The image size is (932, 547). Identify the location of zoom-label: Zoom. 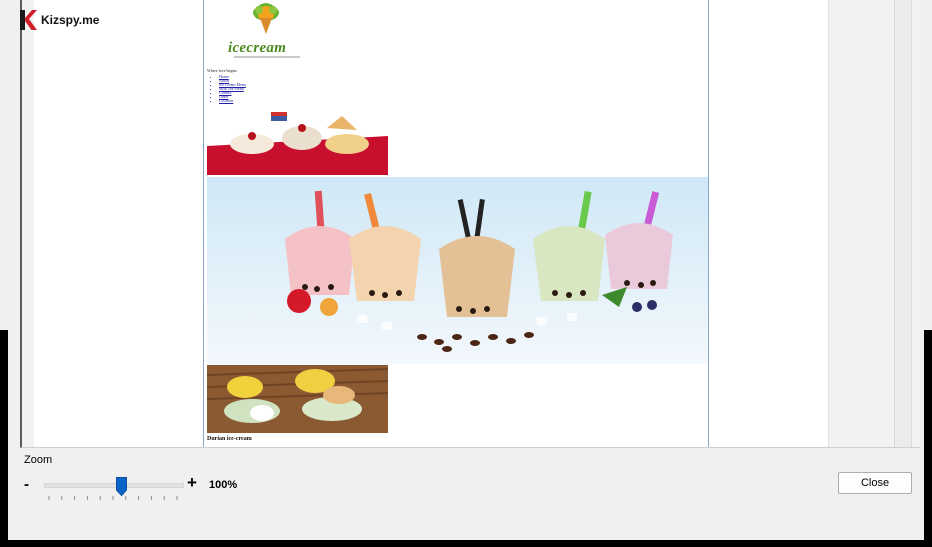
(38, 460).